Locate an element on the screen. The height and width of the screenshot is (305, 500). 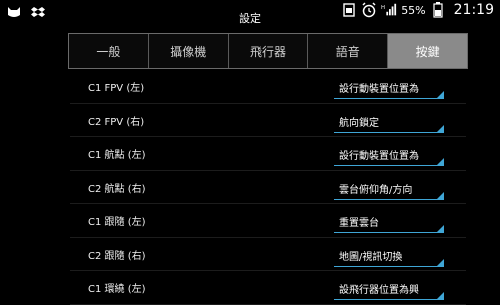
setting-label: C1 環繞 (左) is located at coordinates (117, 289).